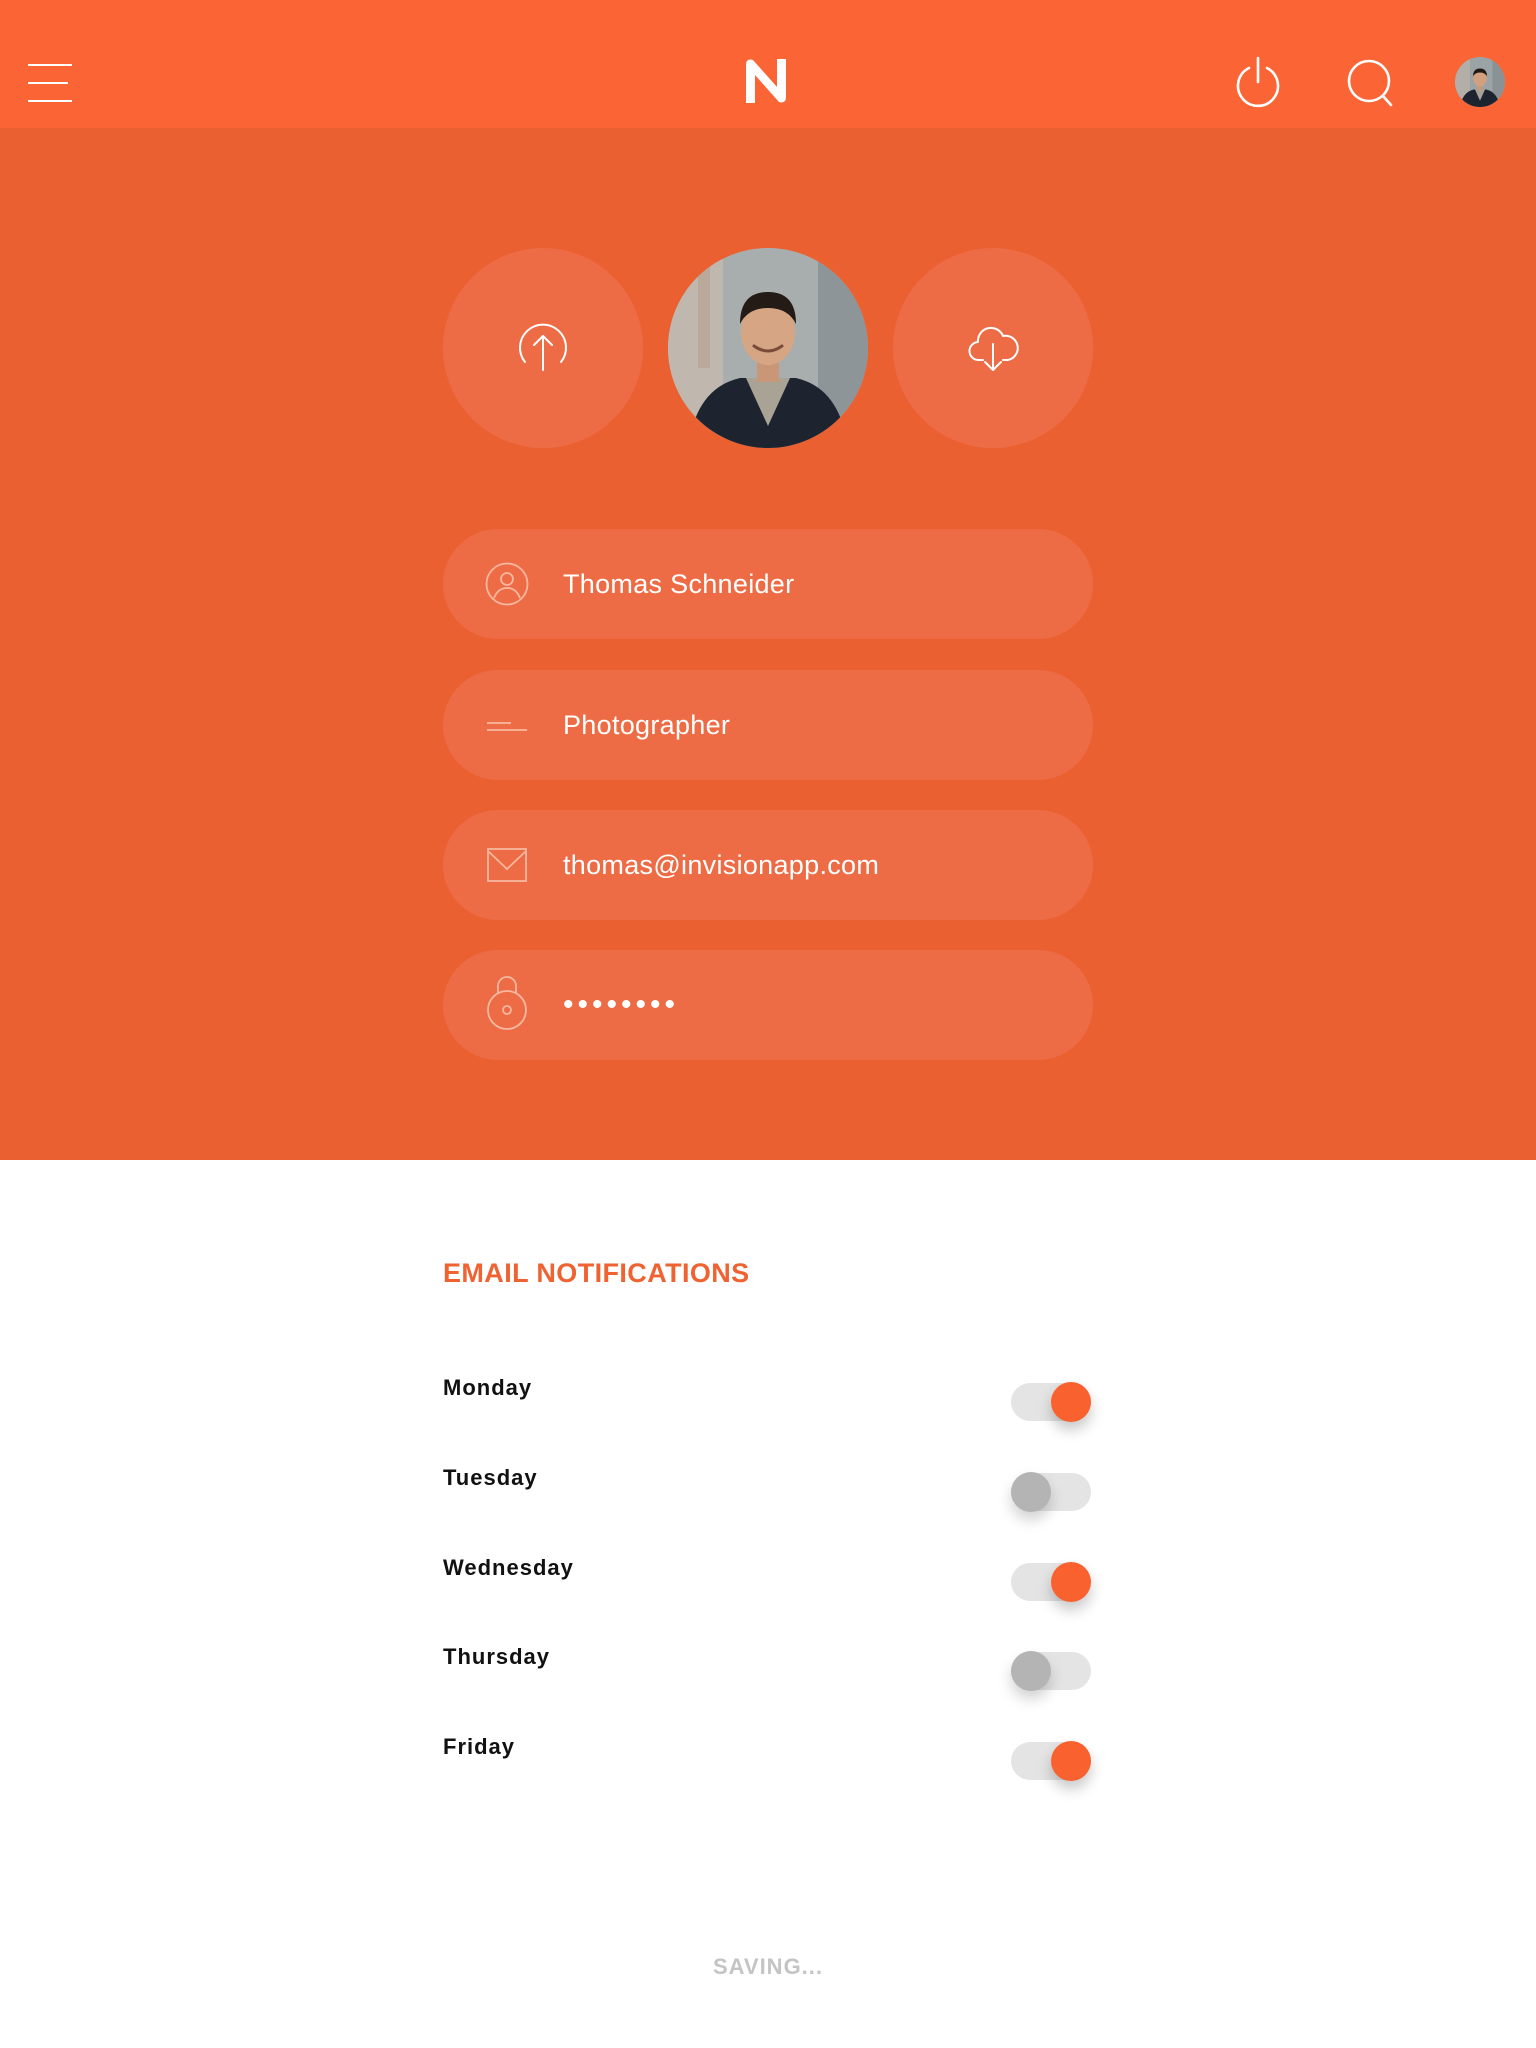 This screenshot has width=1536, height=2048. What do you see at coordinates (490, 1477) in the screenshot?
I see `day-label: Tuesday` at bounding box center [490, 1477].